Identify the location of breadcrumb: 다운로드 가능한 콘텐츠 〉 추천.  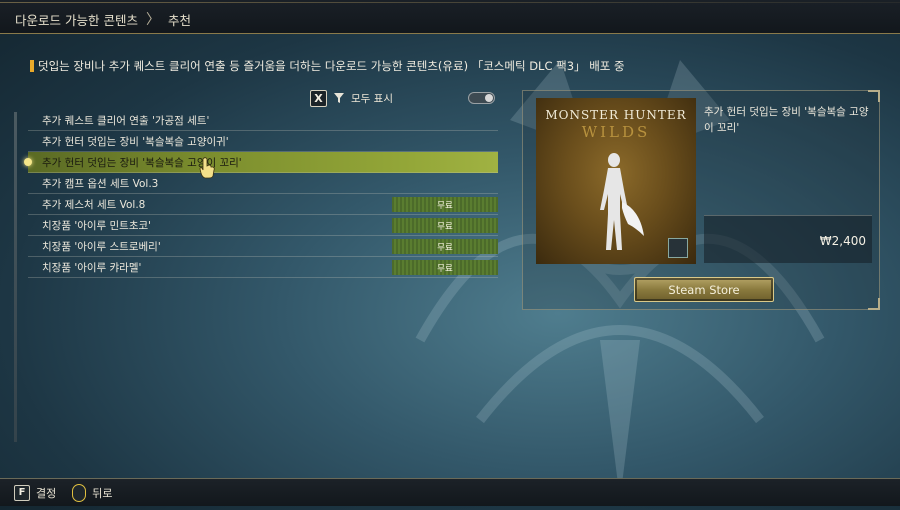
(103, 19).